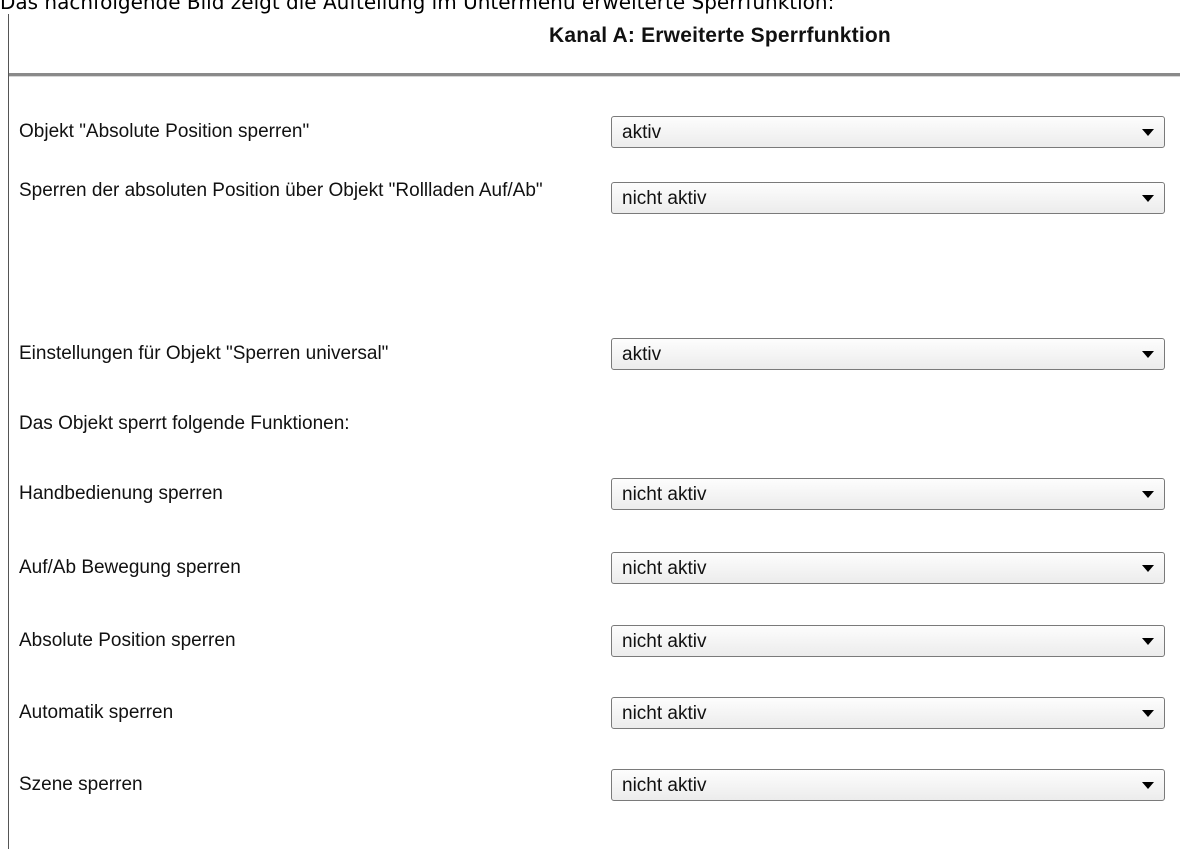  Describe the element at coordinates (888, 568) in the screenshot. I see `updown-movement-lock-select: nicht aktiv` at that location.